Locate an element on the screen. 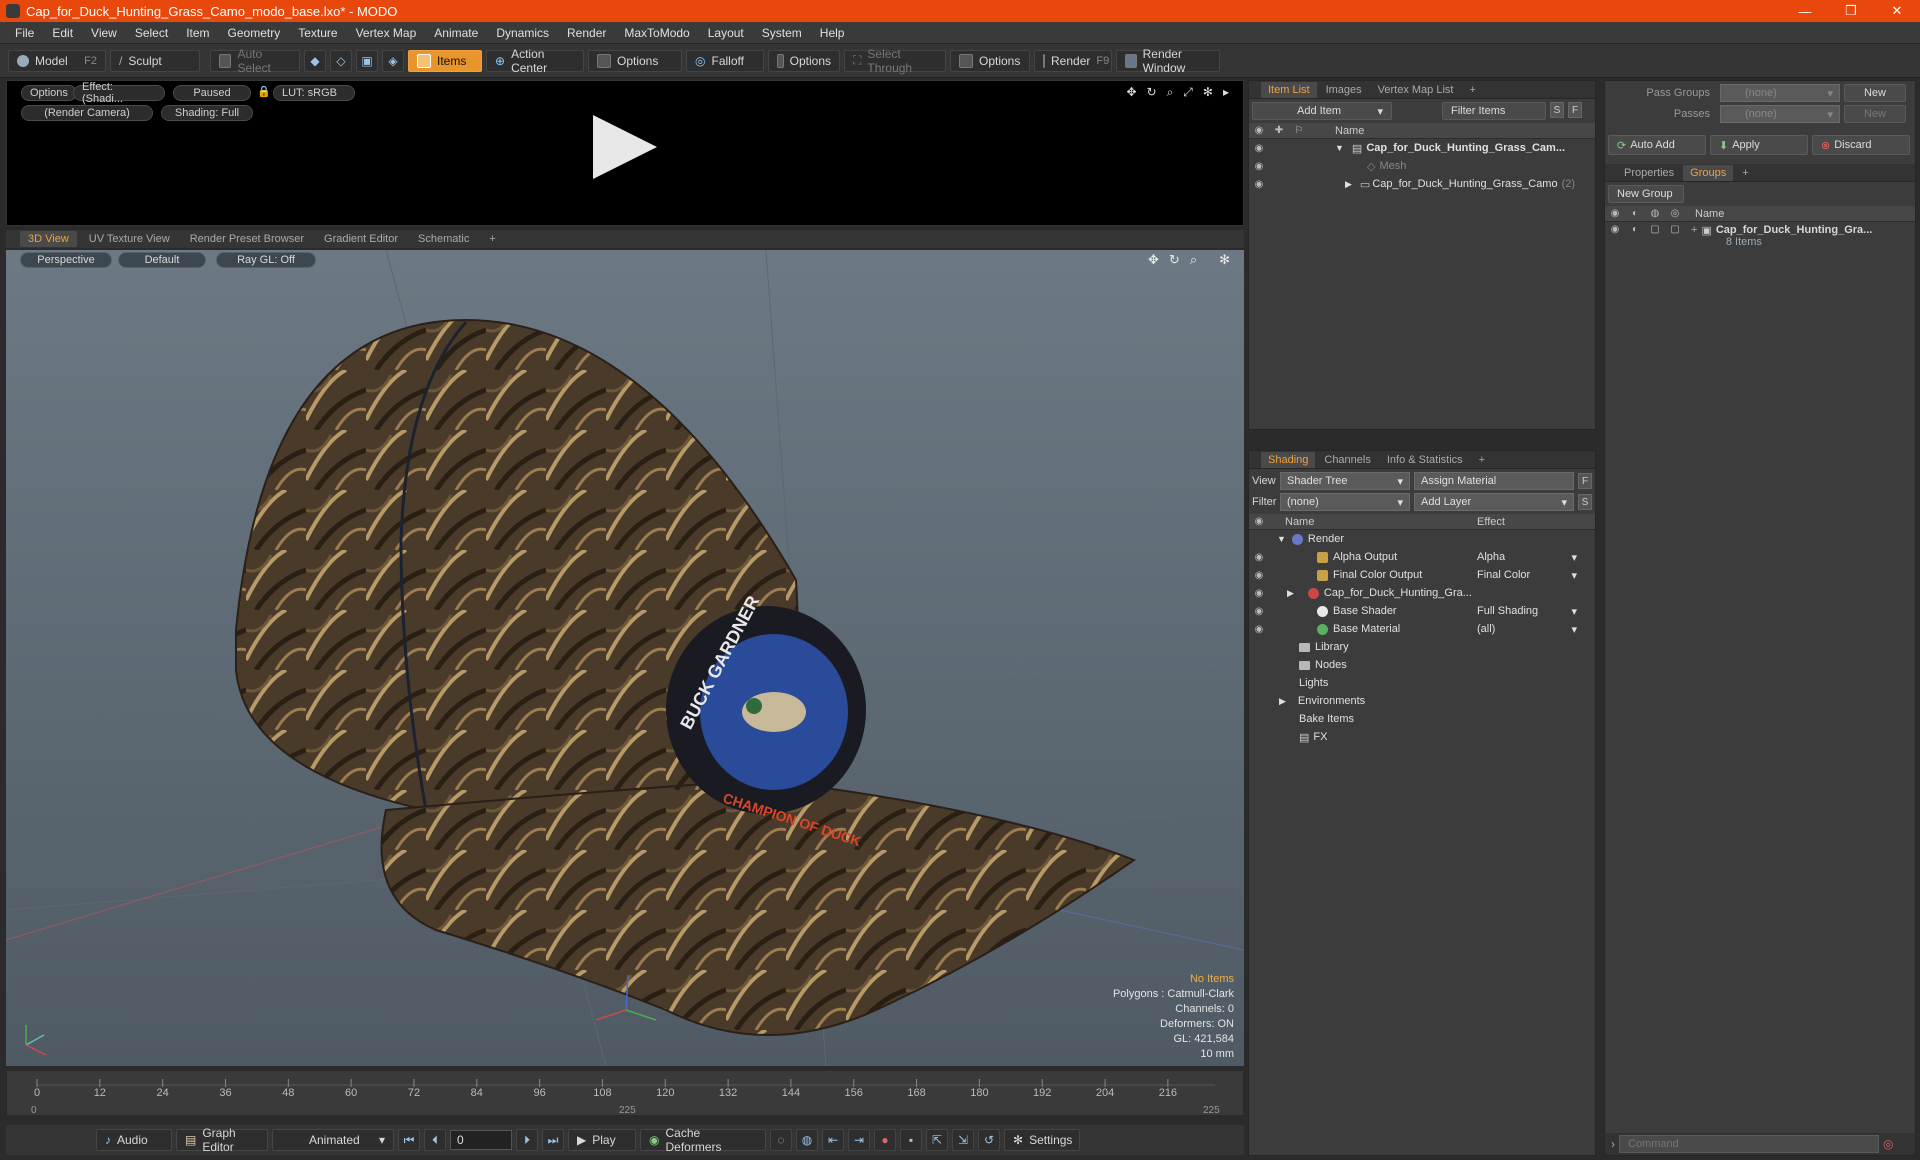 This screenshot has height=1160, width=1920. new-group-button: New Group is located at coordinates (1646, 194).